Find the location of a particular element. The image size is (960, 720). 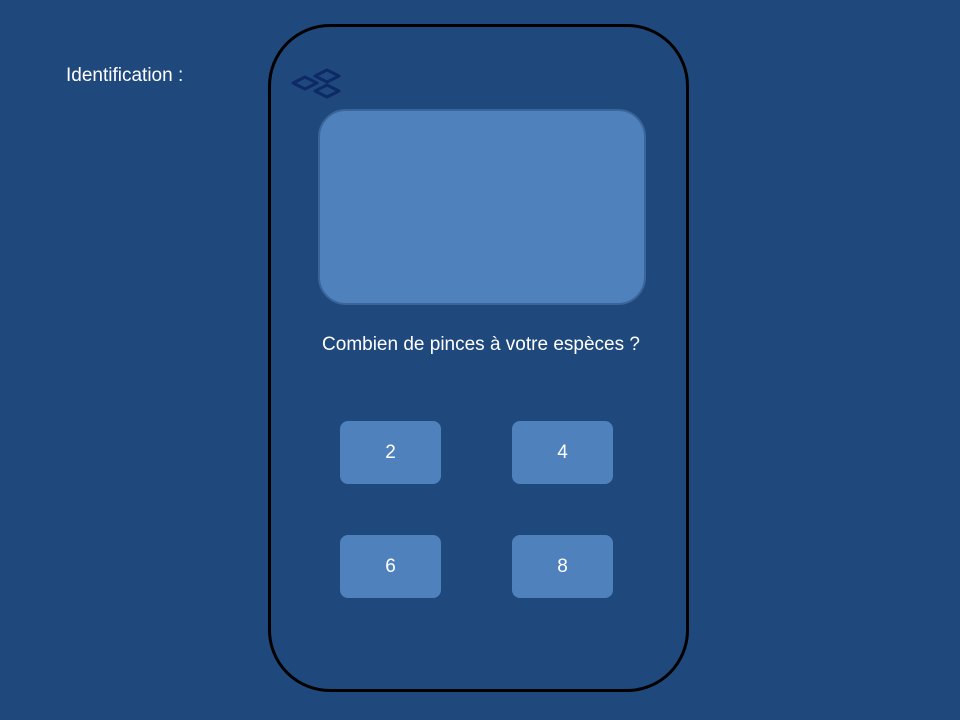

answer-button-4: 4 is located at coordinates (562, 452).